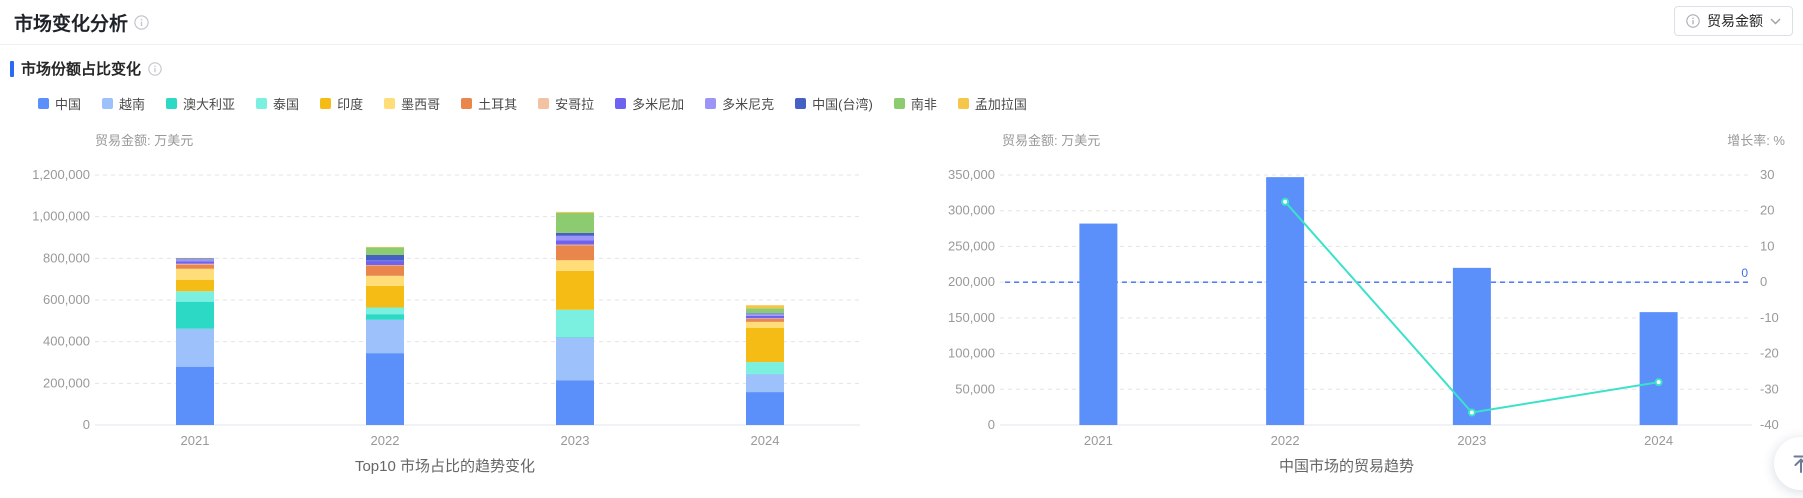 The image size is (1803, 498). What do you see at coordinates (341, 103) in the screenshot?
I see `legend-item: 印度` at bounding box center [341, 103].